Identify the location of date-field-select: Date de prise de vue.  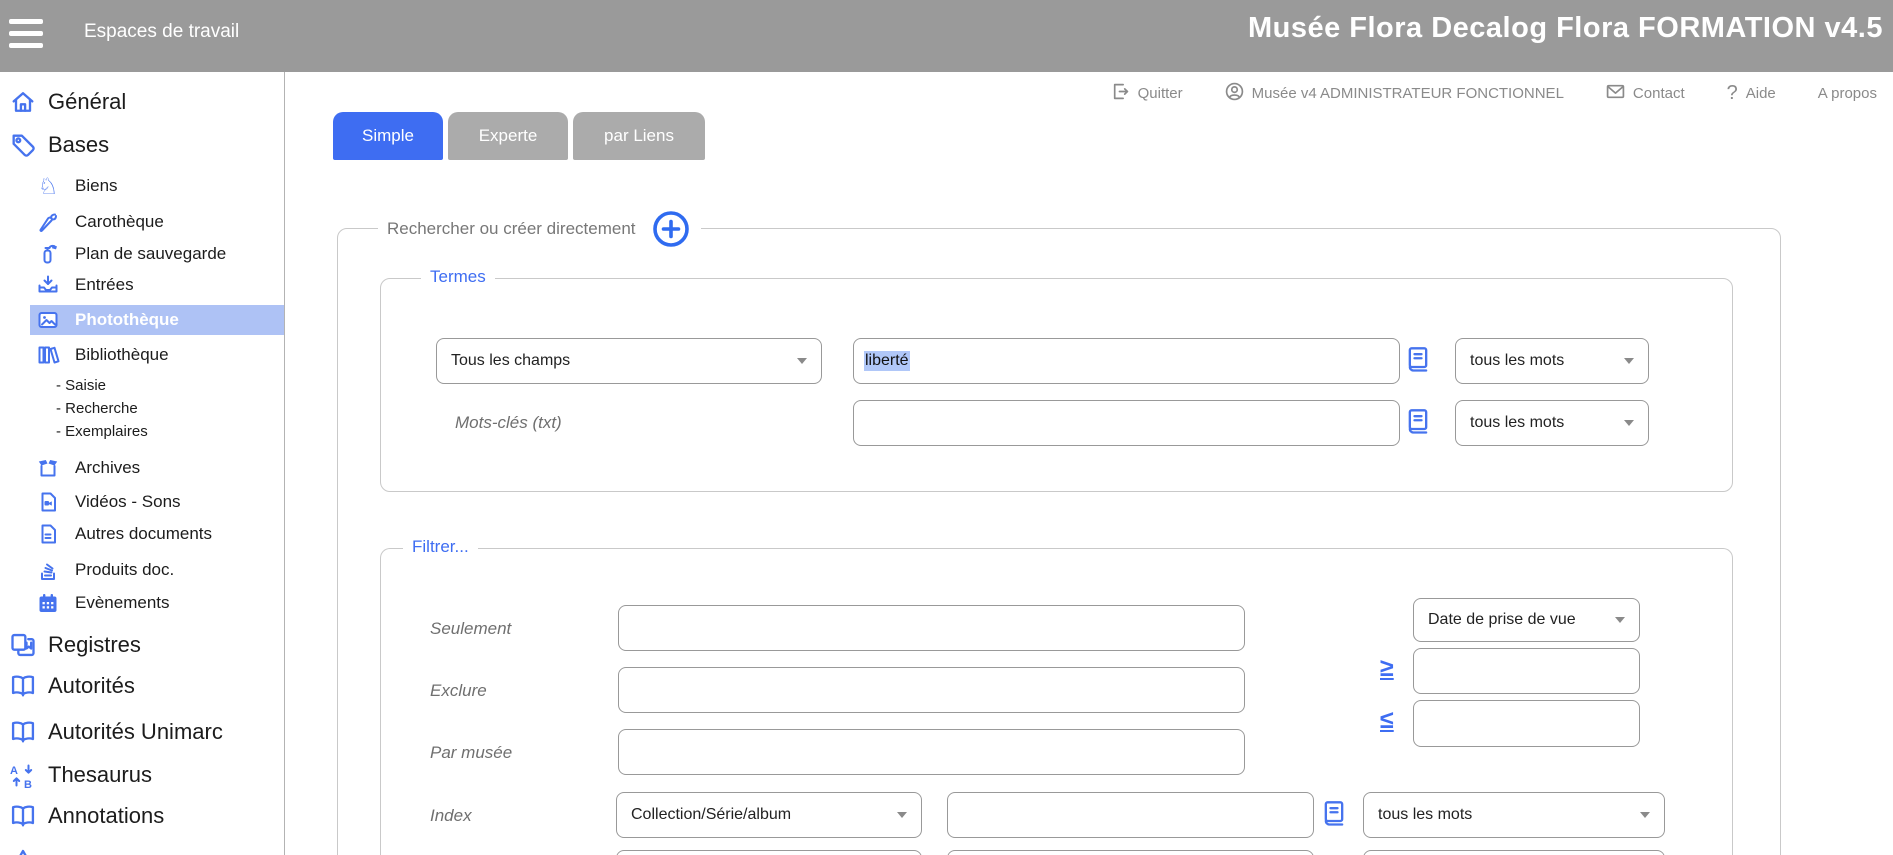
(1526, 620).